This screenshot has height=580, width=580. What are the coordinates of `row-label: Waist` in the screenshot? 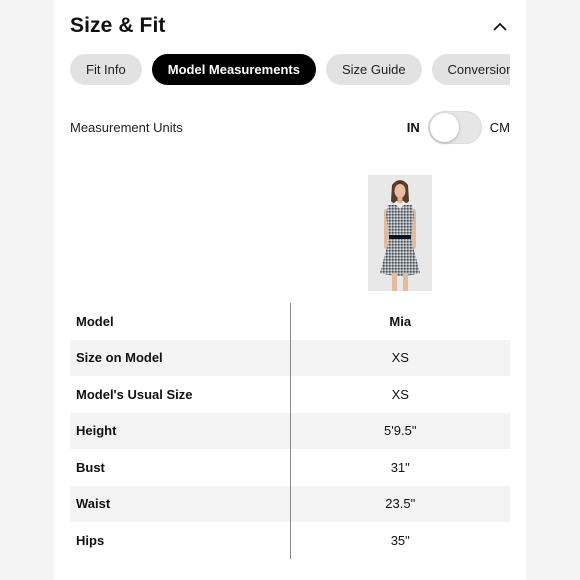 It's located at (180, 503).